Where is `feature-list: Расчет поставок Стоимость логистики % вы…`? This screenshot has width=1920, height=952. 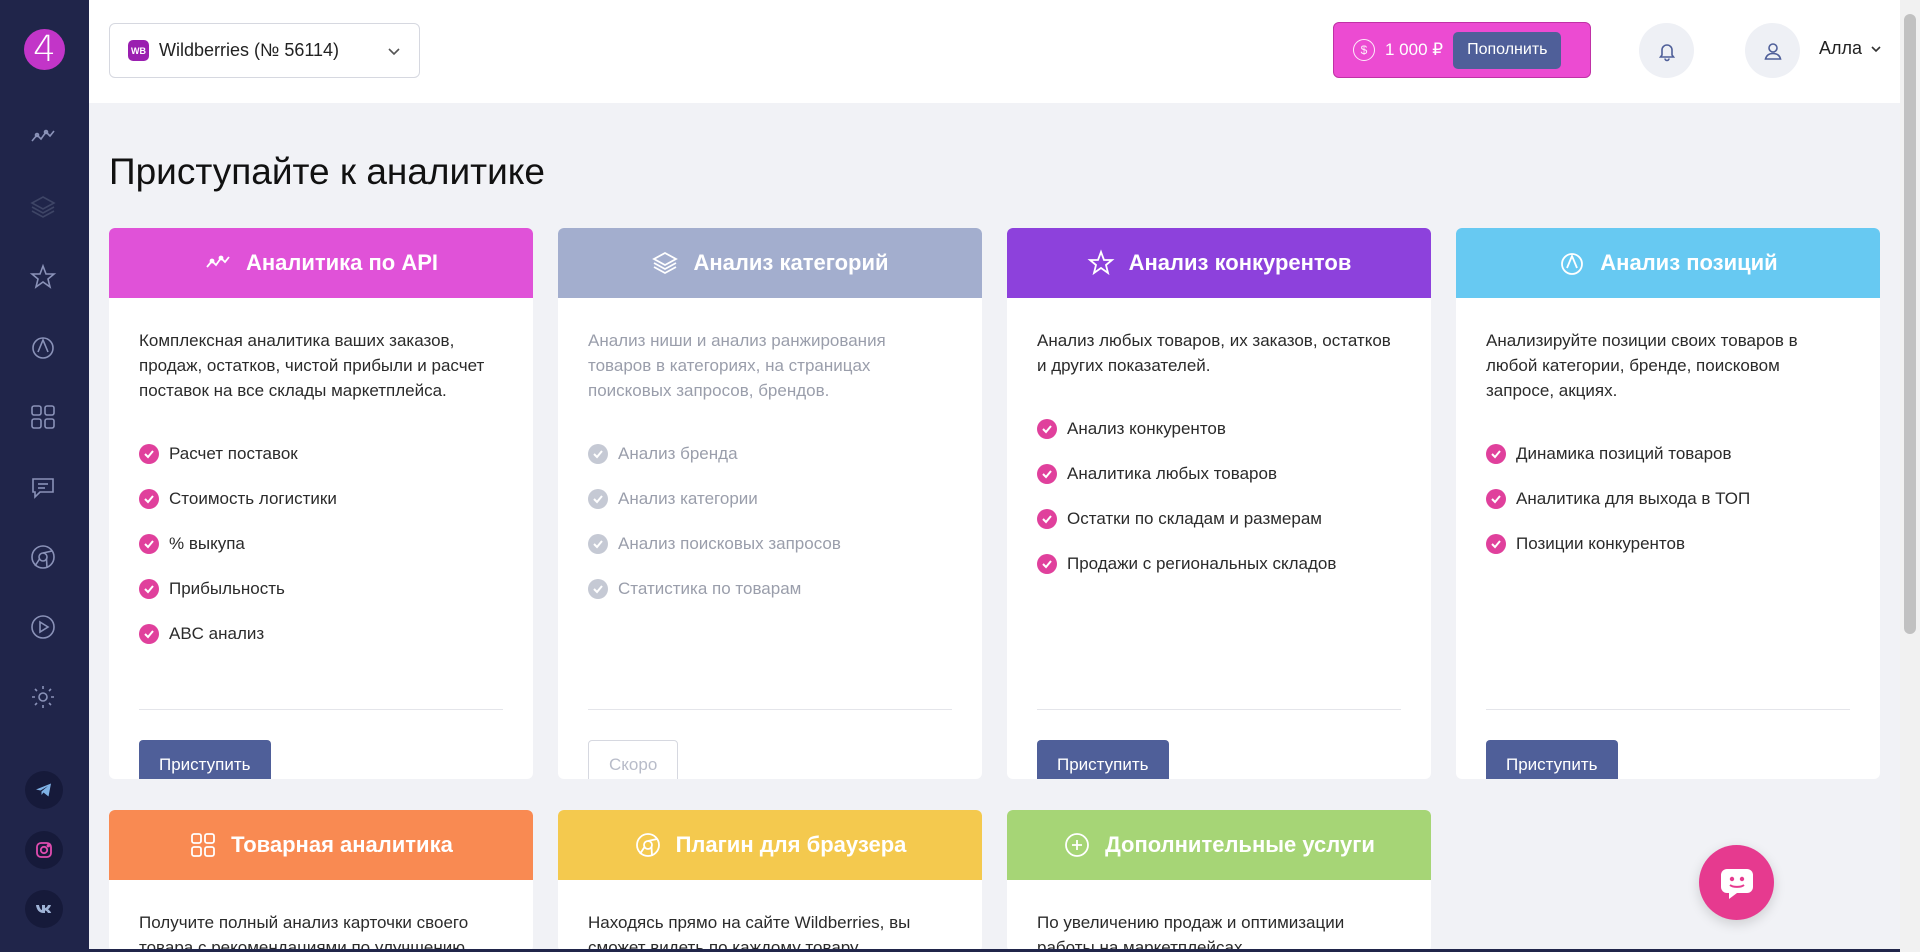 feature-list: Расчет поставок Стоимость логистики % вы… is located at coordinates (321, 543).